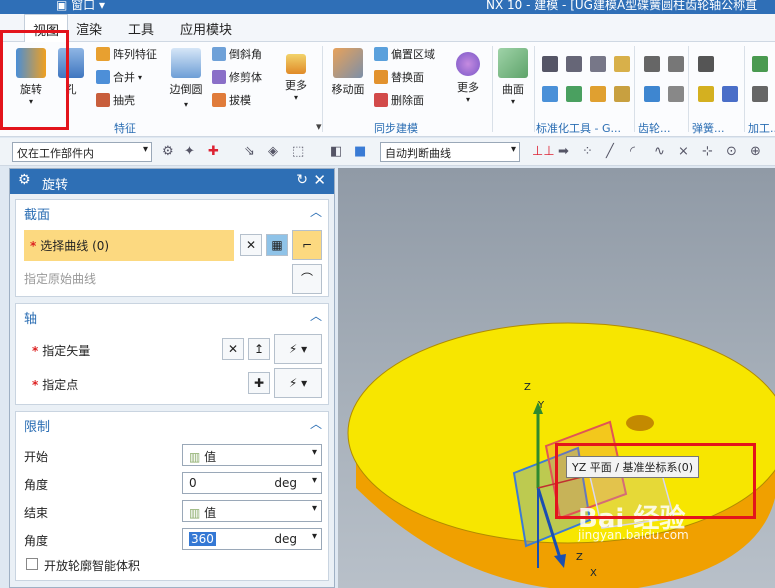 The width and height of the screenshot is (775, 588). Describe the element at coordinates (632, 151) in the screenshot. I see `arc-icon: ◜` at that location.